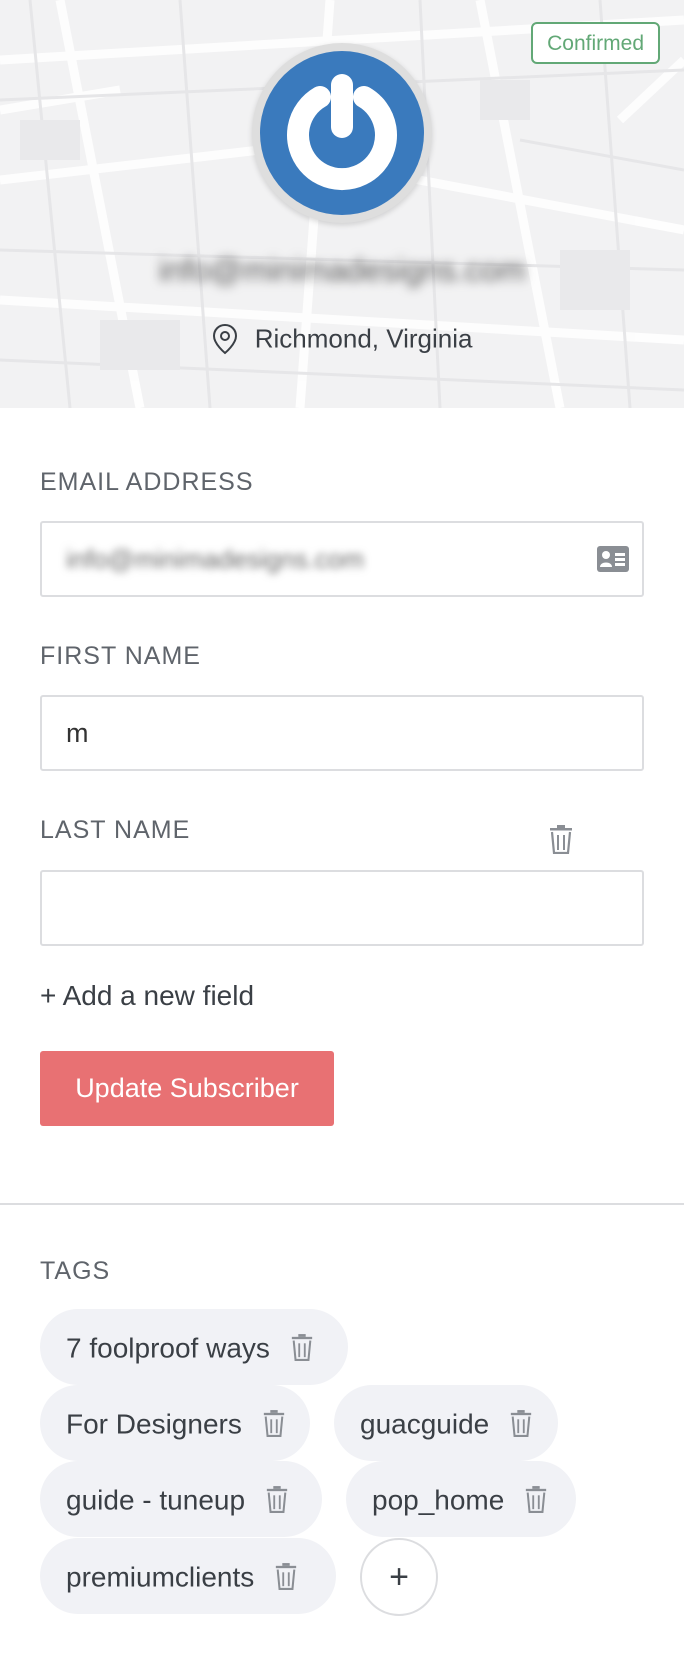 This screenshot has height=1678, width=684. Describe the element at coordinates (342, 908) in the screenshot. I see `last-name-field` at that location.